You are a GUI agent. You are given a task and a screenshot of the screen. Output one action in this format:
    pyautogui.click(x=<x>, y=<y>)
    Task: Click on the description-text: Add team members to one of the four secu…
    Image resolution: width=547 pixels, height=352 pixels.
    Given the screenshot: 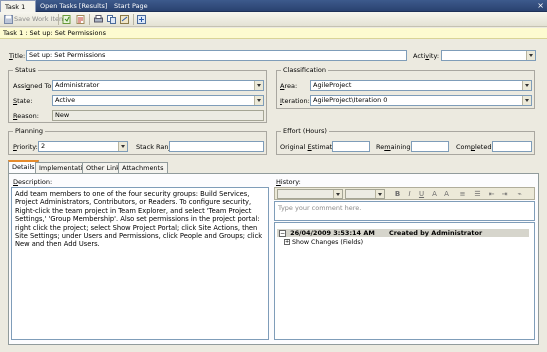 What is the action you would take?
    pyautogui.click(x=139, y=219)
    